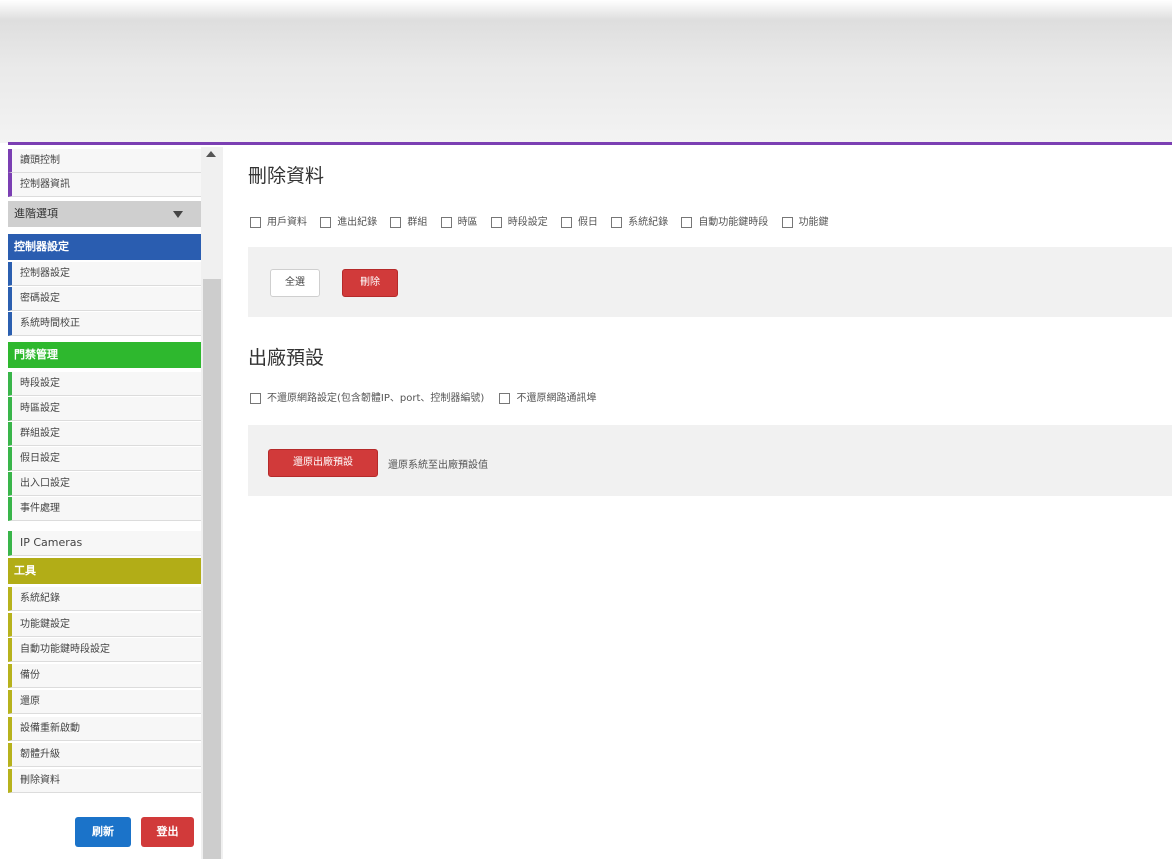 The height and width of the screenshot is (859, 1172). What do you see at coordinates (104, 625) in the screenshot?
I see `sidebar-item-function-key: 功能鍵設定` at bounding box center [104, 625].